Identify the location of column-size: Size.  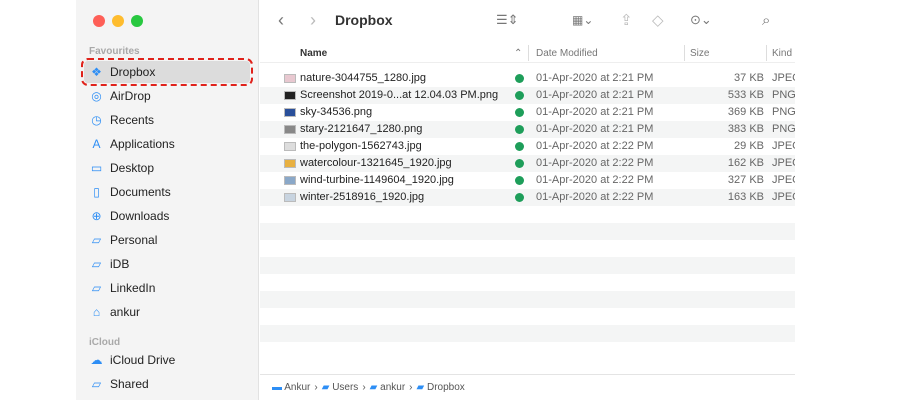
(699, 53).